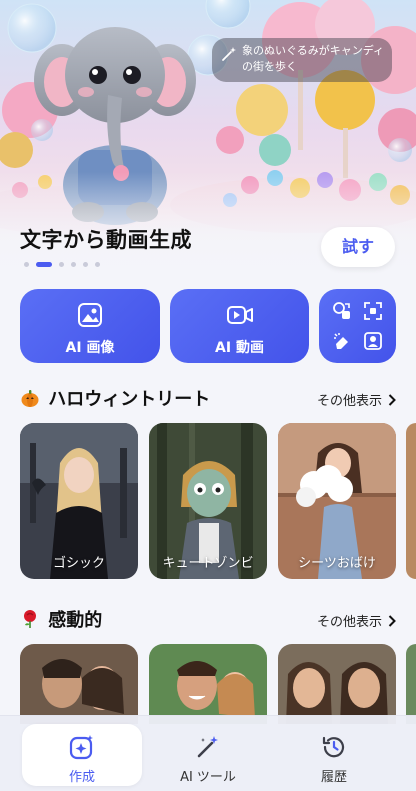  I want to click on card-label: ゴシック, so click(78, 563).